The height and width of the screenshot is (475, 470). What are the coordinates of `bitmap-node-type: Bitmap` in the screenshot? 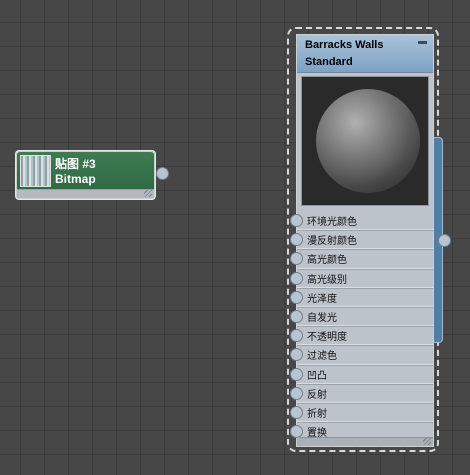 It's located at (75, 179).